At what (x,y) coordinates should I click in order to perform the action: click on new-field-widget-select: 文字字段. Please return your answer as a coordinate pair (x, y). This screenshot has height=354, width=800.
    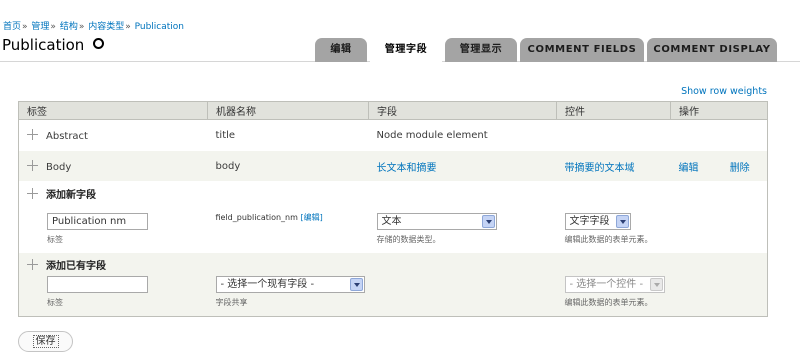
    Looking at the image, I should click on (597, 221).